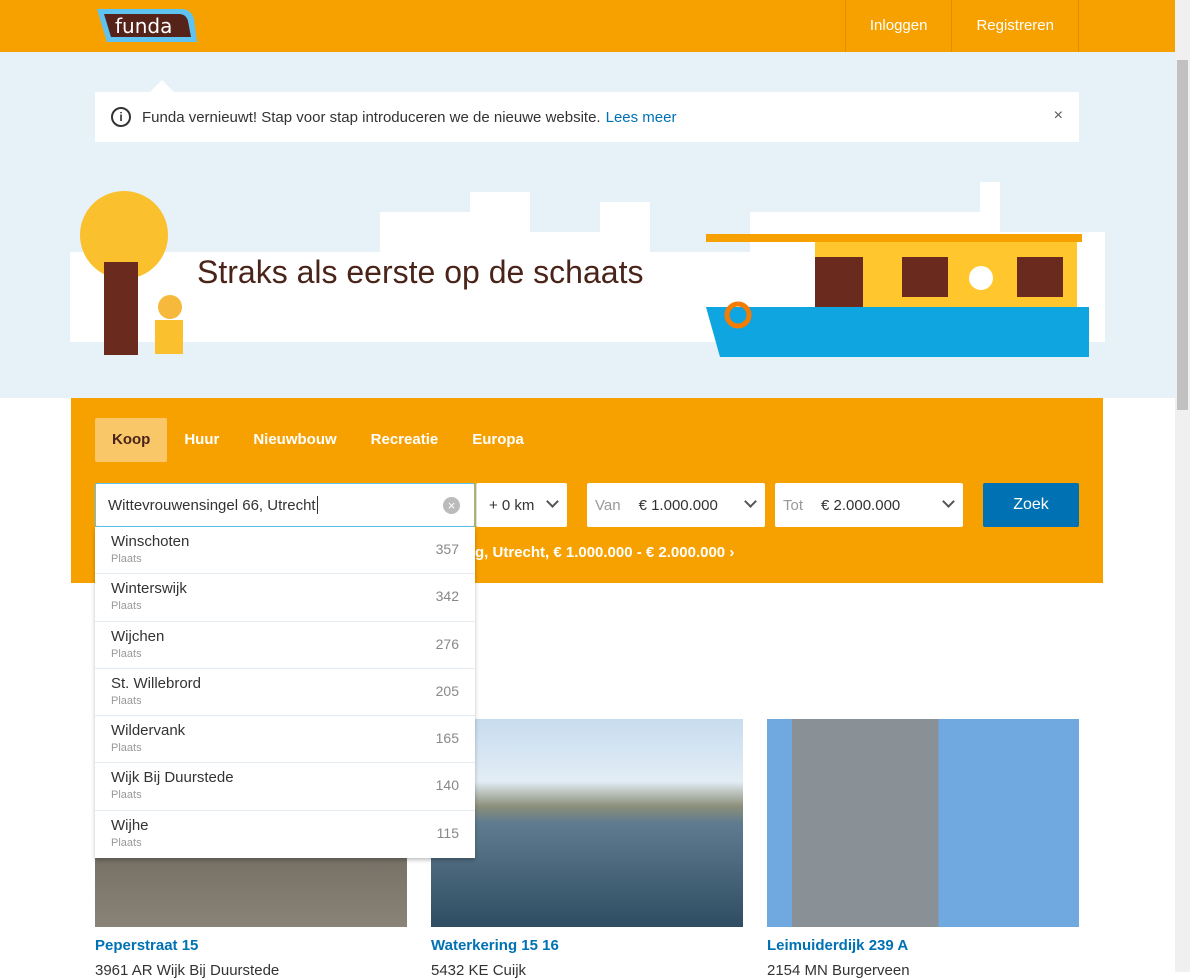 The width and height of the screenshot is (1190, 979). I want to click on location-search-input: Wittevrouwensingel 66, Utrecht ×, so click(285, 505).